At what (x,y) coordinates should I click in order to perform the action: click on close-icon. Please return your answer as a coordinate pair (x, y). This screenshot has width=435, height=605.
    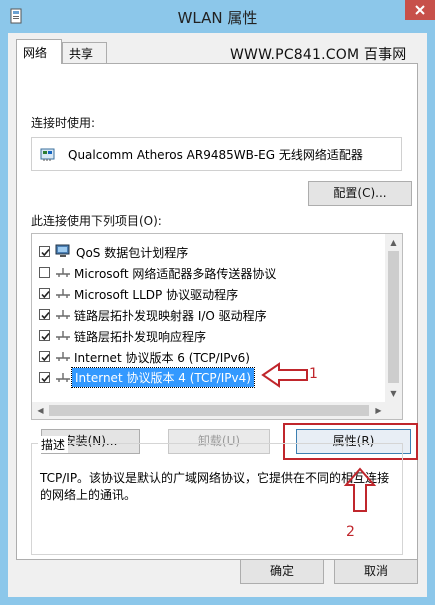
    Looking at the image, I should click on (420, 10).